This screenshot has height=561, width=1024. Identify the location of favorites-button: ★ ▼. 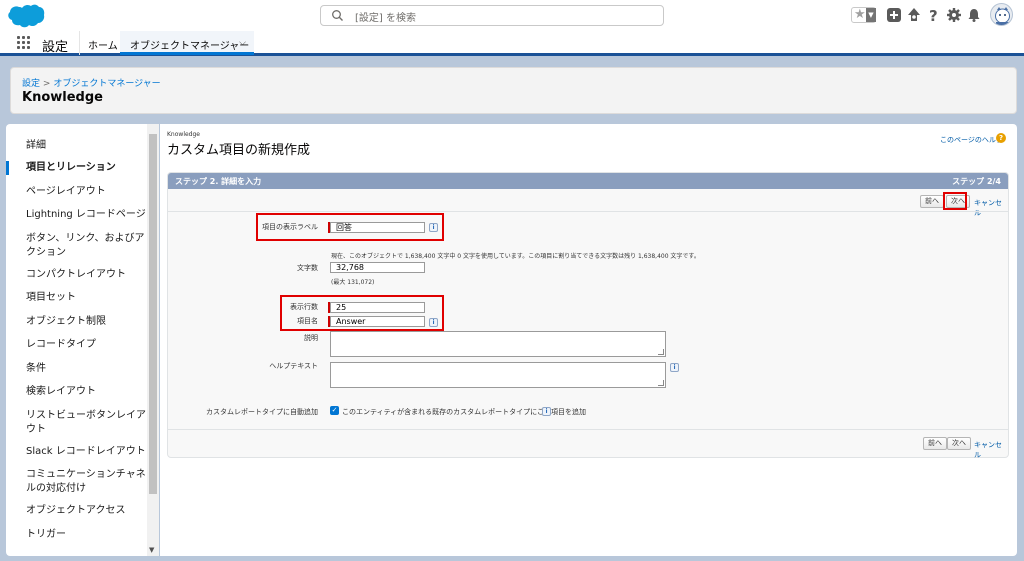
(863, 15).